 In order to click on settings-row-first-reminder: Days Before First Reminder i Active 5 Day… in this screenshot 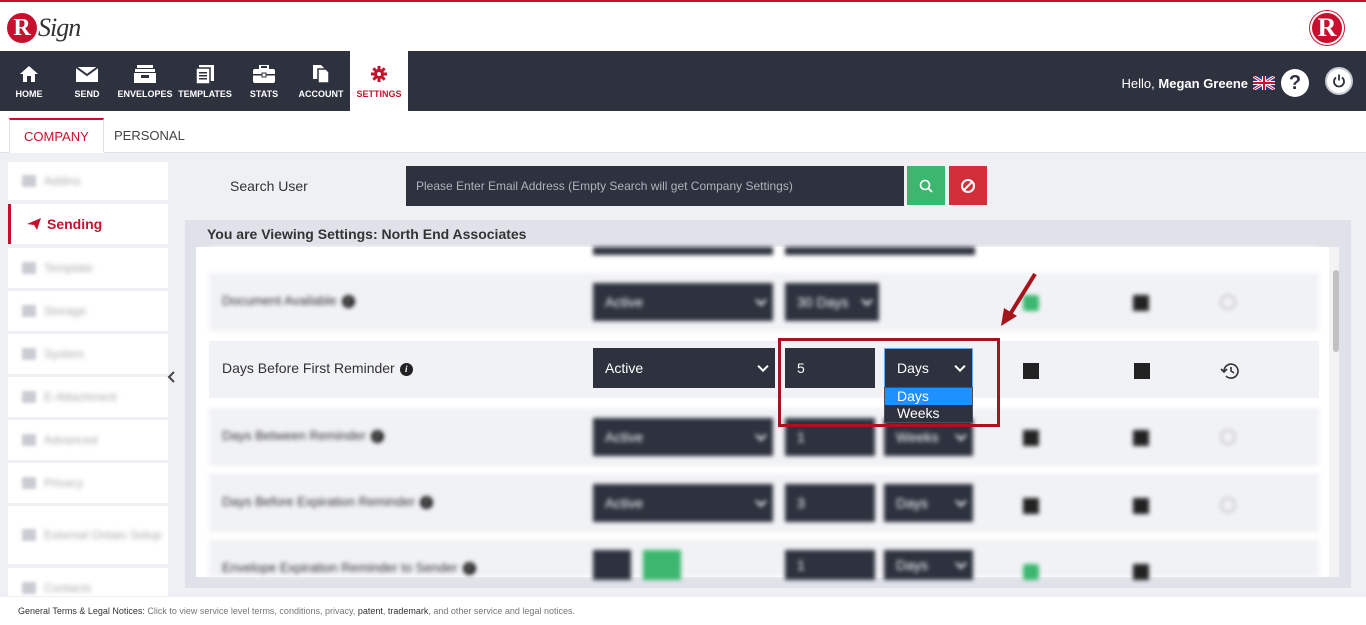, I will do `click(764, 369)`.